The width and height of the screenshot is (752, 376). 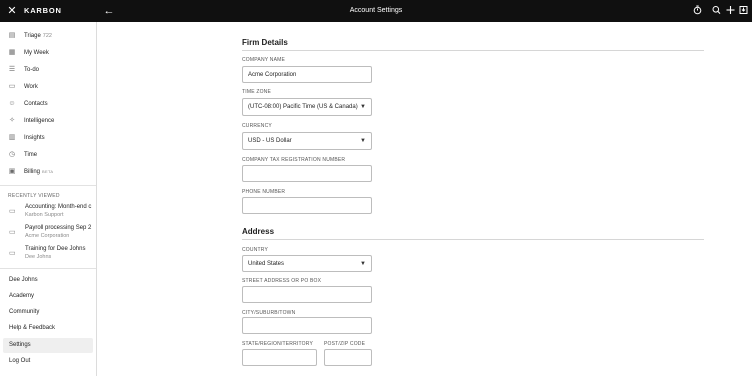 What do you see at coordinates (23, 280) in the screenshot?
I see `sidebar-item-label: Dee Johns` at bounding box center [23, 280].